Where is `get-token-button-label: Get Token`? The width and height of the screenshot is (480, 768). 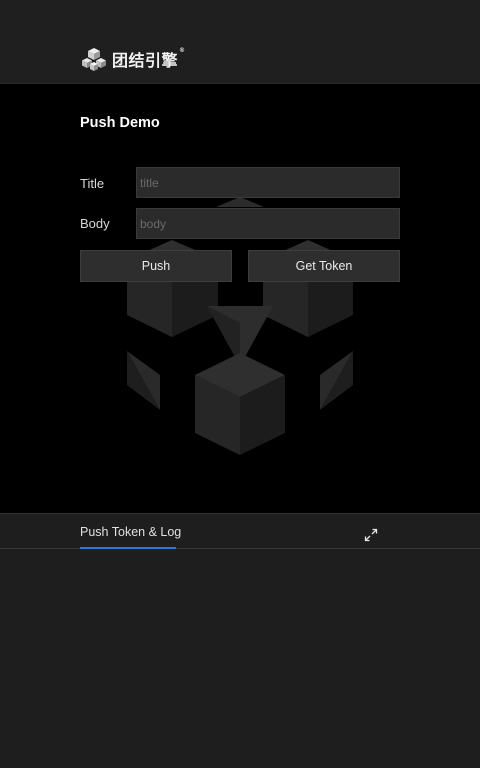 get-token-button-label: Get Token is located at coordinates (324, 266).